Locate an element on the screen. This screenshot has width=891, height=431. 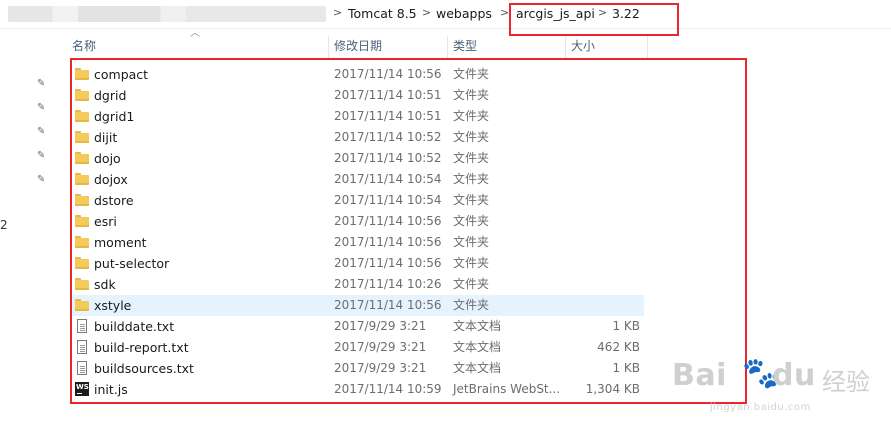
sidebar-number: 2 is located at coordinates (4, 225).